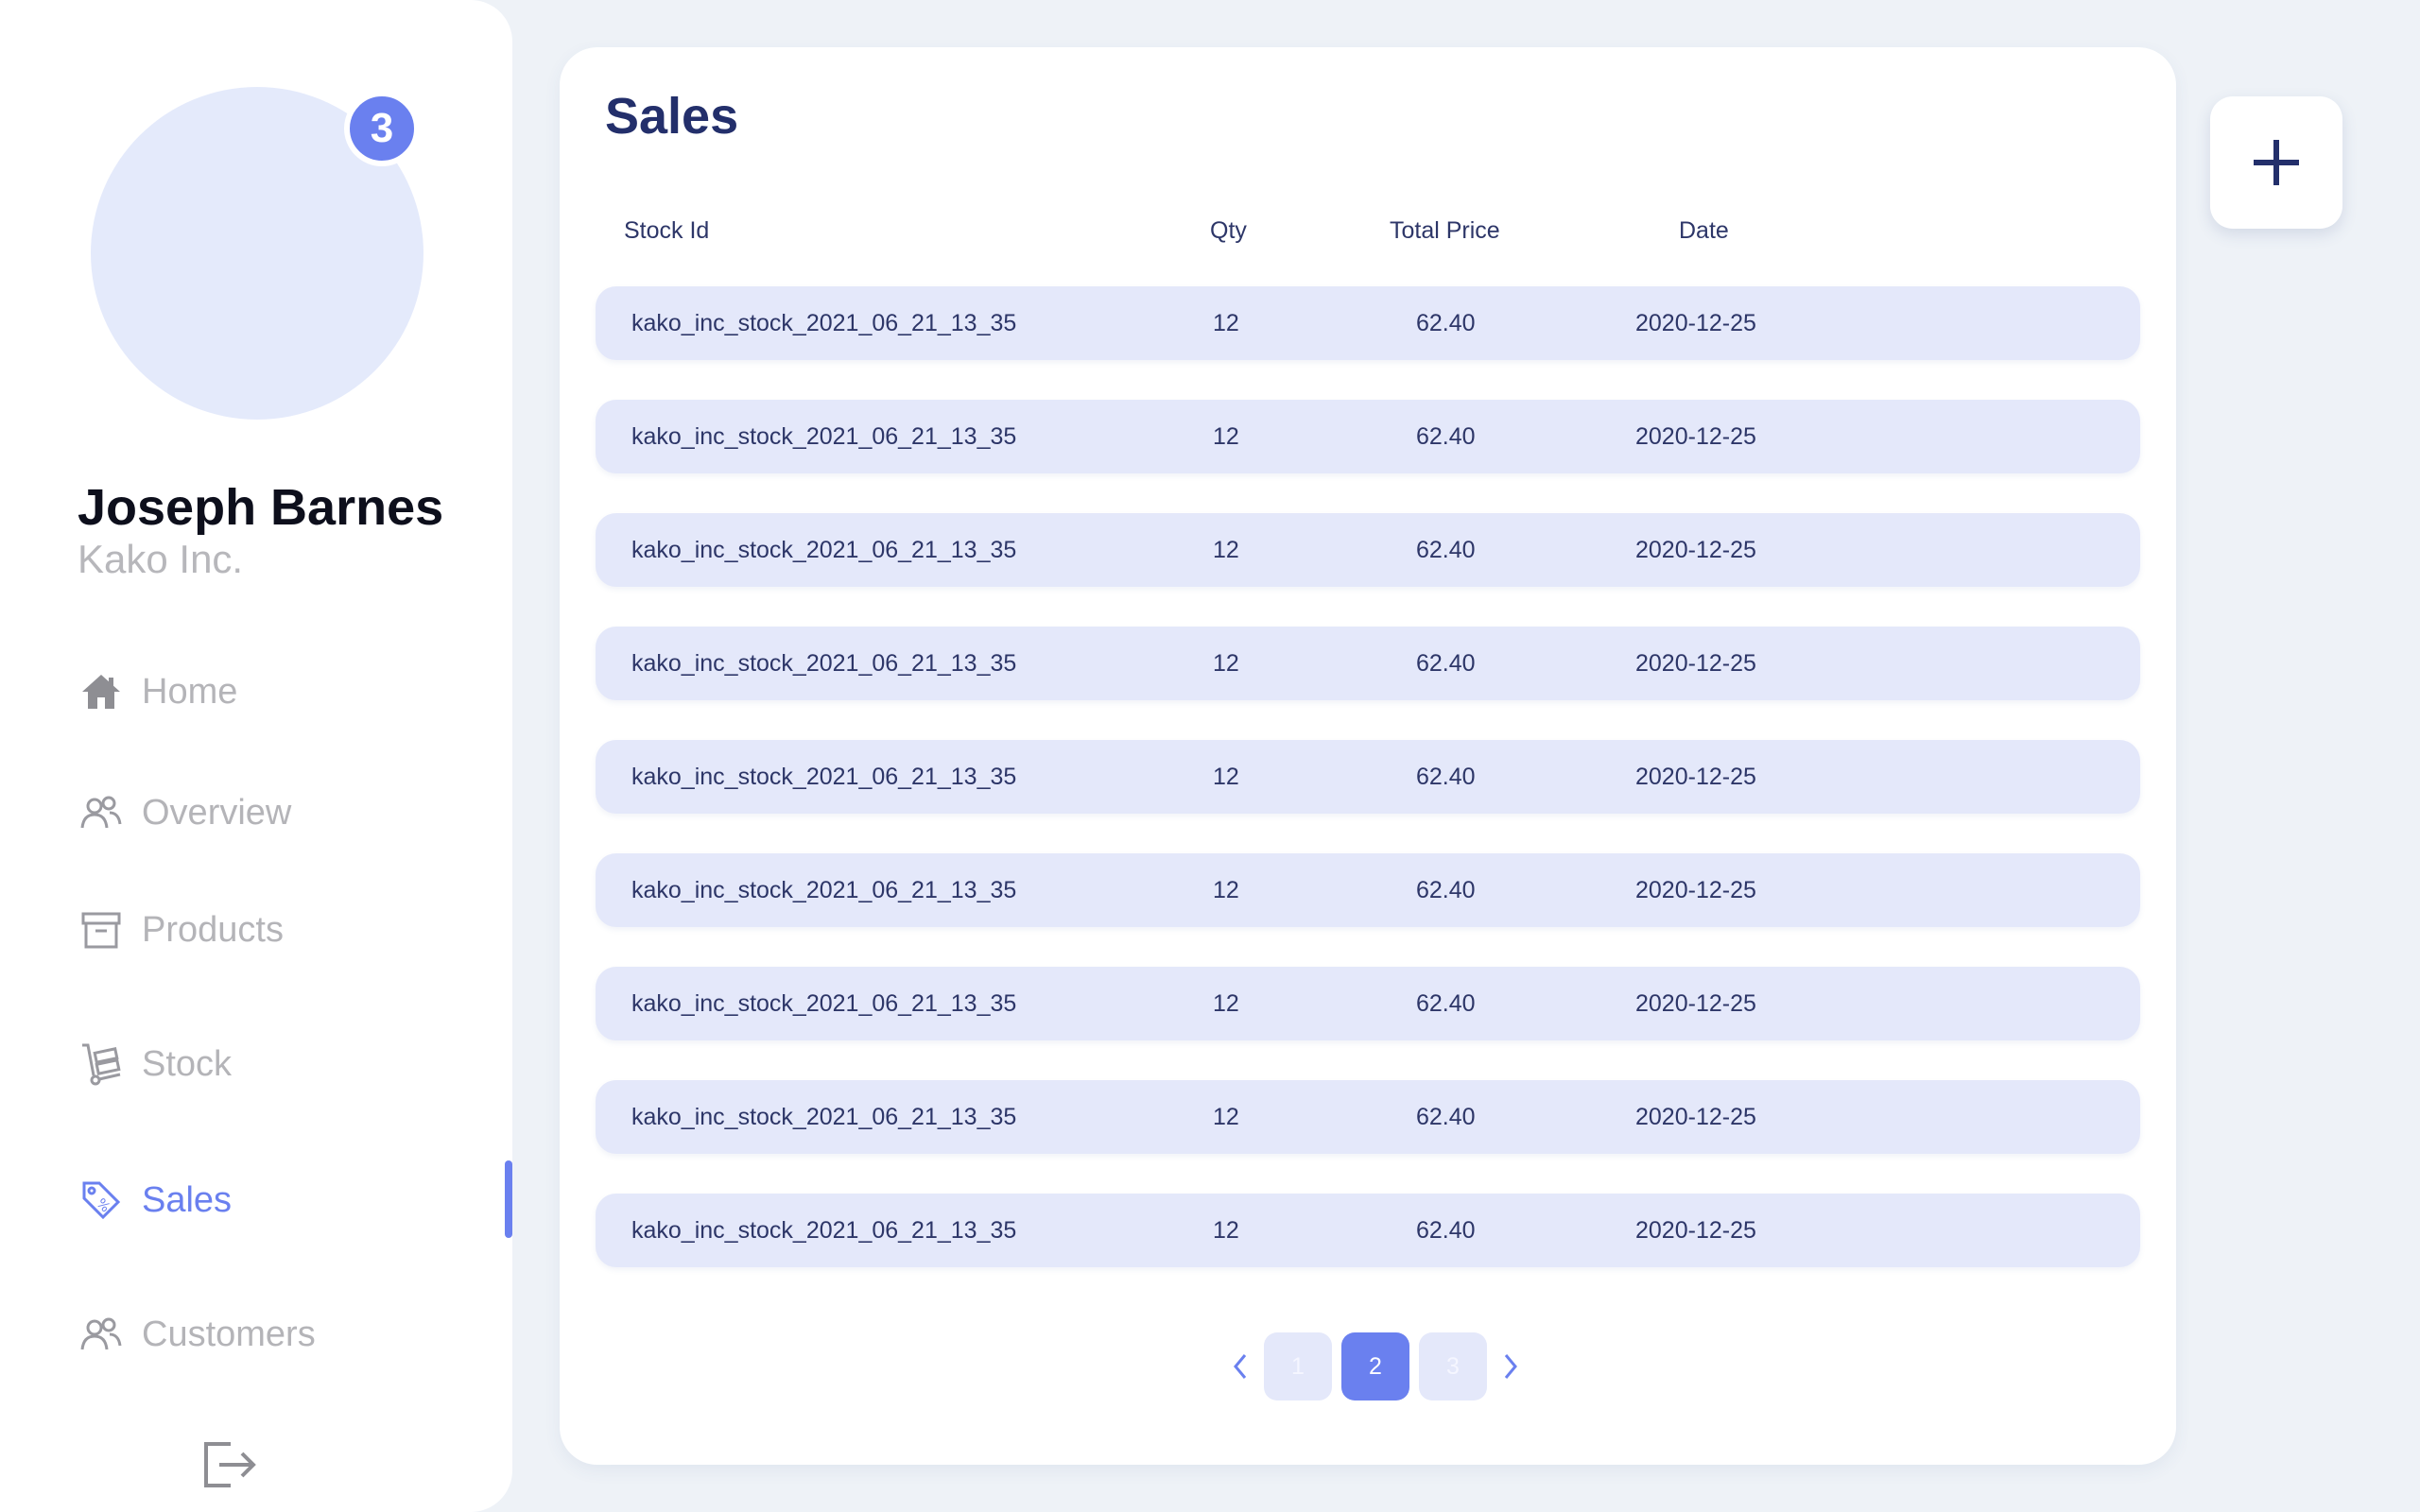 Image resolution: width=2420 pixels, height=1512 pixels. I want to click on sidebar-item-label: Sales, so click(187, 1199).